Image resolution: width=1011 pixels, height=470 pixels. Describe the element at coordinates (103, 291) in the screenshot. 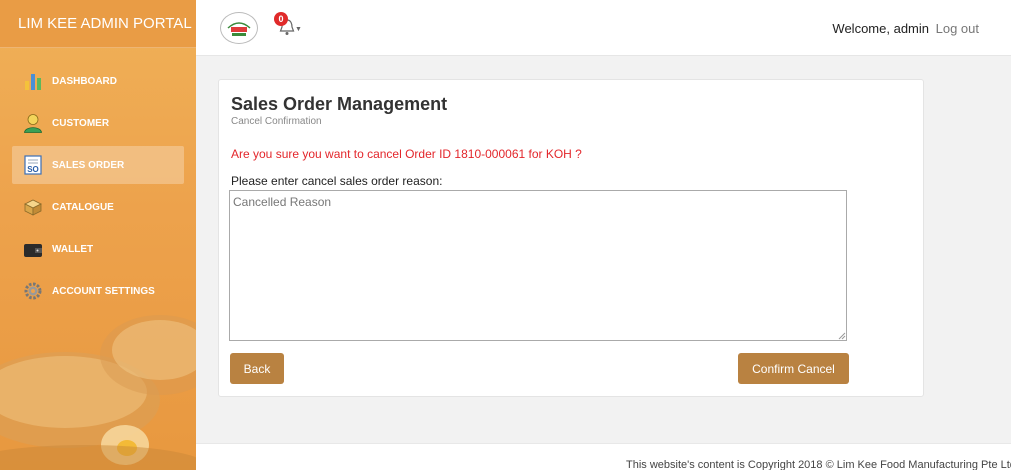

I see `sidebar-item-label: ACCOUNT SETTINGS` at that location.